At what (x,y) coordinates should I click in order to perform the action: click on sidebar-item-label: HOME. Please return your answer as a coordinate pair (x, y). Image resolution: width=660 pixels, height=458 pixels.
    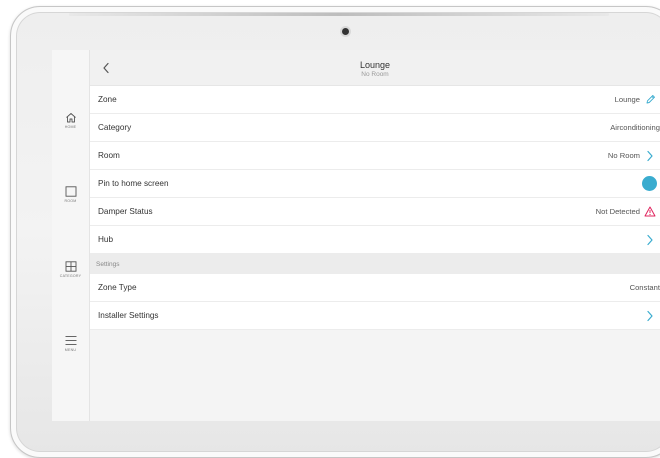
    Looking at the image, I should click on (70, 127).